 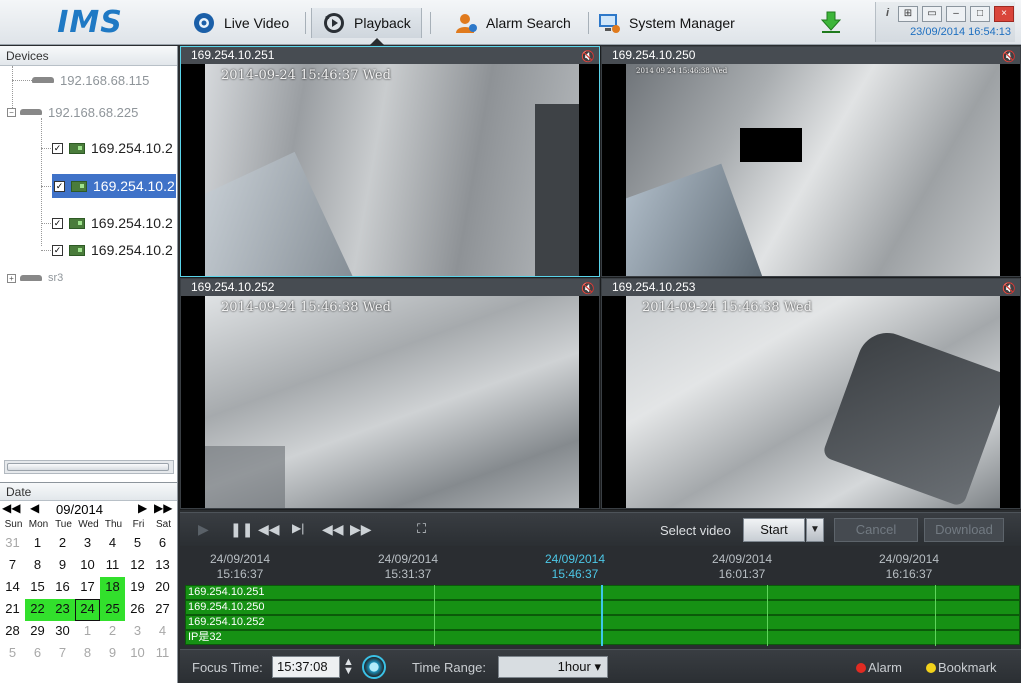 What do you see at coordinates (137, 588) in the screenshot?
I see `calendar-day: 19` at bounding box center [137, 588].